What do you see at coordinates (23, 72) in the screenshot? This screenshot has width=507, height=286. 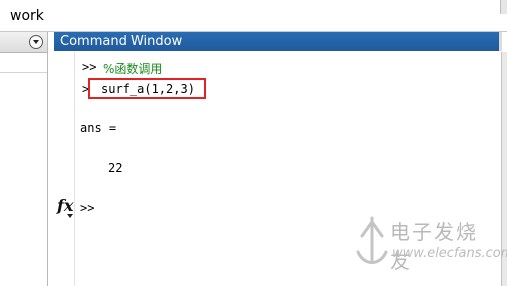 I see `divider` at bounding box center [23, 72].